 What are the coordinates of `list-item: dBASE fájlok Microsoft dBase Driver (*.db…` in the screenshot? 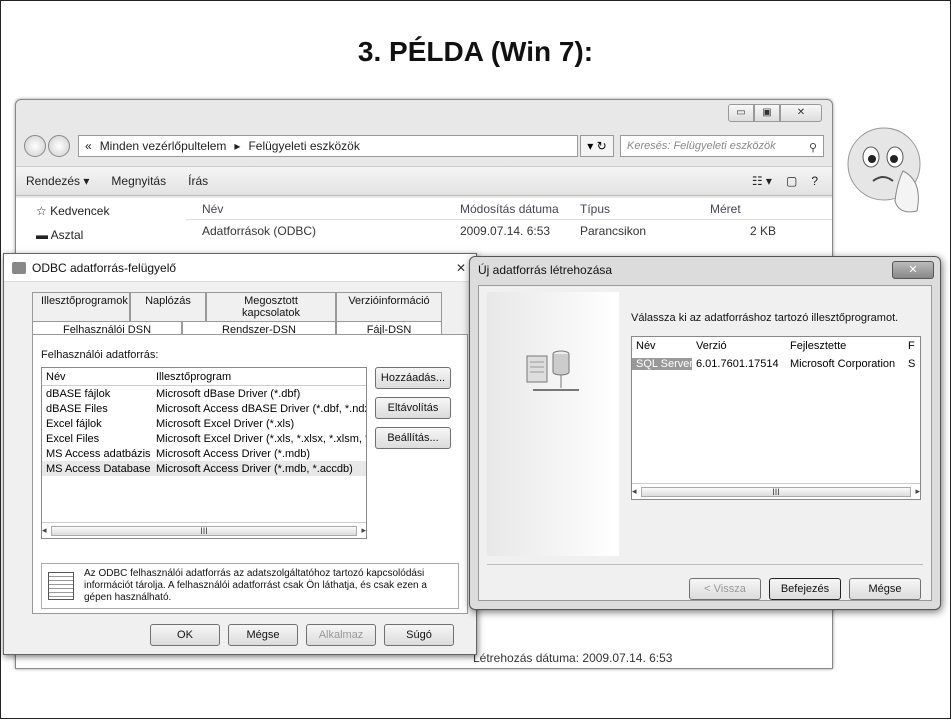 It's located at (204, 393).